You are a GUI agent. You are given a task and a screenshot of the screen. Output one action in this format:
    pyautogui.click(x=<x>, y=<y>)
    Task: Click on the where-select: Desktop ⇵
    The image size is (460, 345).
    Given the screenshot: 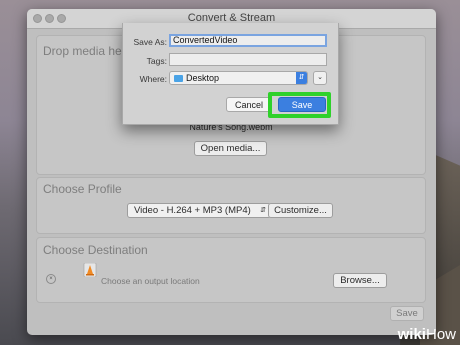 What is the action you would take?
    pyautogui.click(x=238, y=78)
    